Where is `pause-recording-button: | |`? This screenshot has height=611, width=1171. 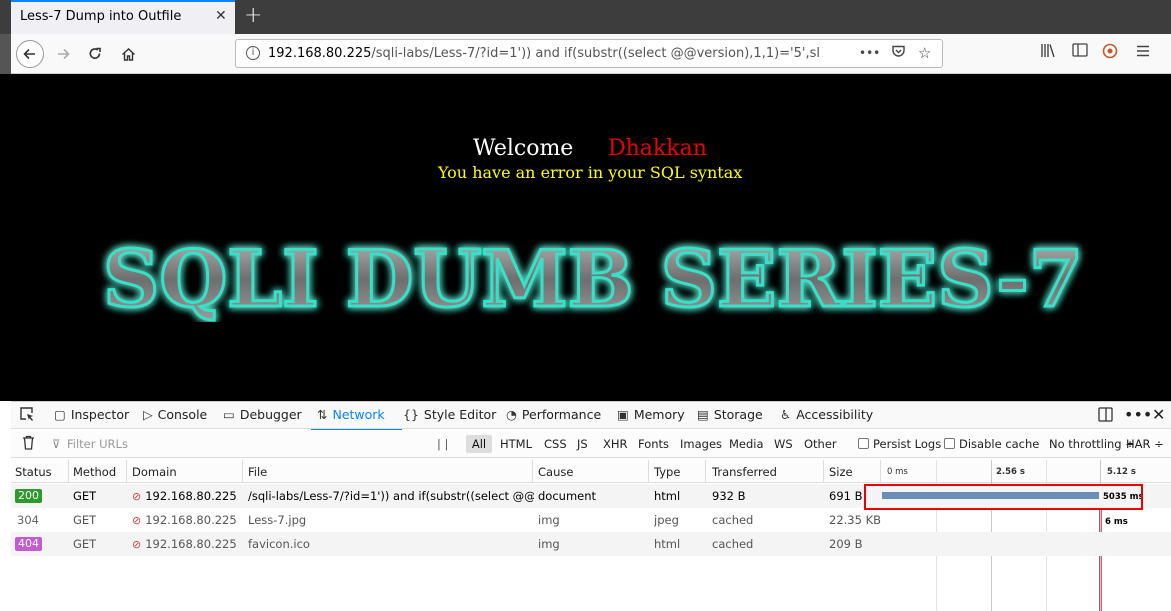
pause-recording-button: | | is located at coordinates (442, 444).